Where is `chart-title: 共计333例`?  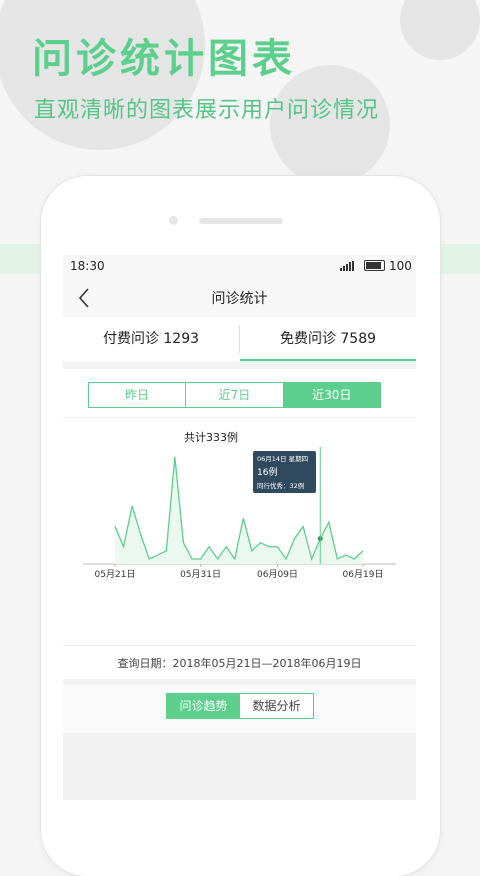
chart-title: 共计333例 is located at coordinates (211, 437).